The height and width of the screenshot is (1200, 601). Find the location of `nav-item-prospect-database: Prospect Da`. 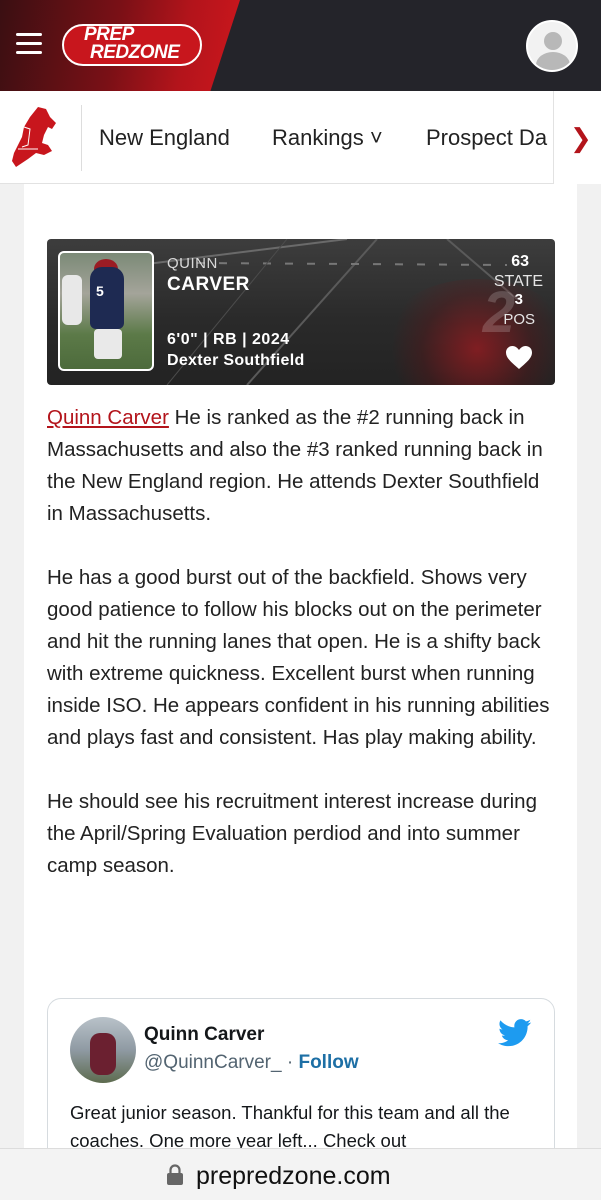

nav-item-prospect-database: Prospect Da is located at coordinates (486, 138).